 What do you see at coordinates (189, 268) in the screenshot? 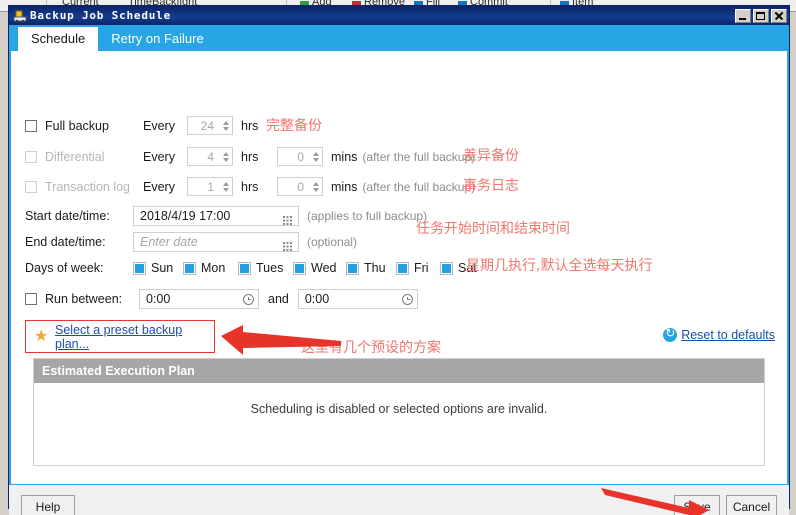
I see `day-mon-checkbox` at bounding box center [189, 268].